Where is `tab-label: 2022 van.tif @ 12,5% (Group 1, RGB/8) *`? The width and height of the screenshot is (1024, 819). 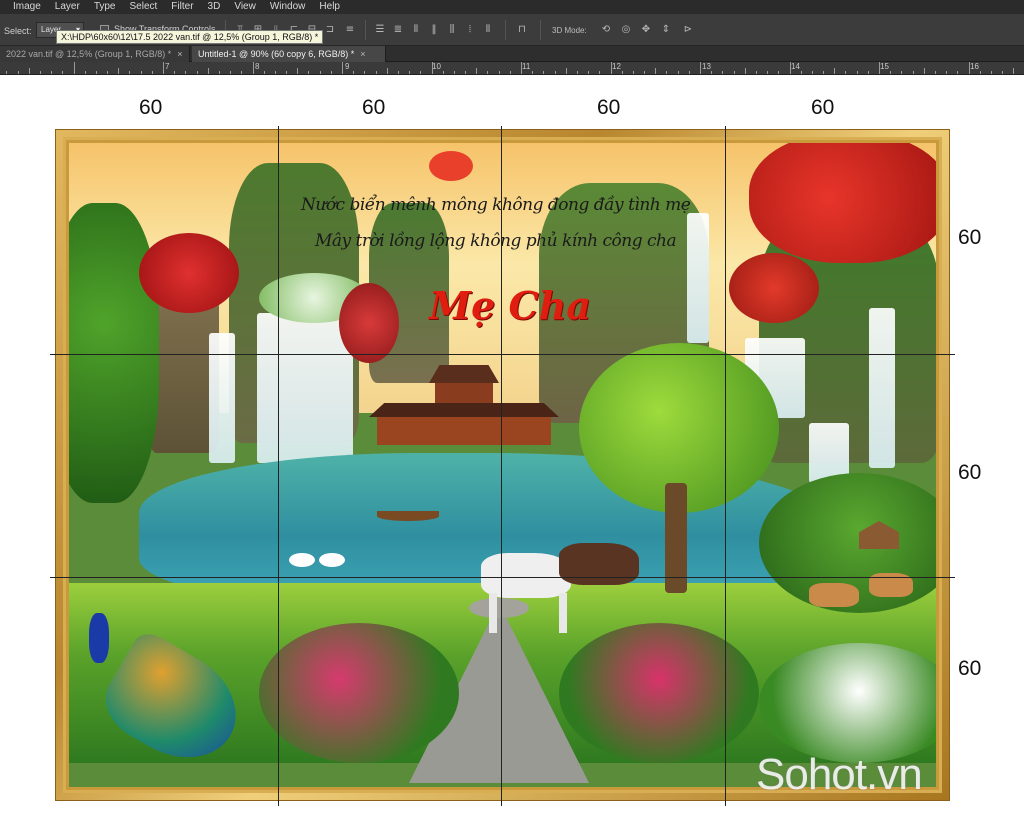 tab-label: 2022 van.tif @ 12,5% (Group 1, RGB/8) * is located at coordinates (88, 54).